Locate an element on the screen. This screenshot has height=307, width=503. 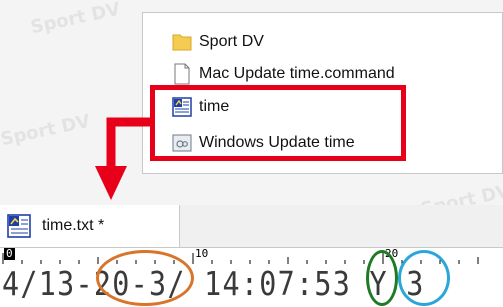
editor-text-line: 4/13-20-3/ 14:07:53 Y 3 is located at coordinates (213, 284).